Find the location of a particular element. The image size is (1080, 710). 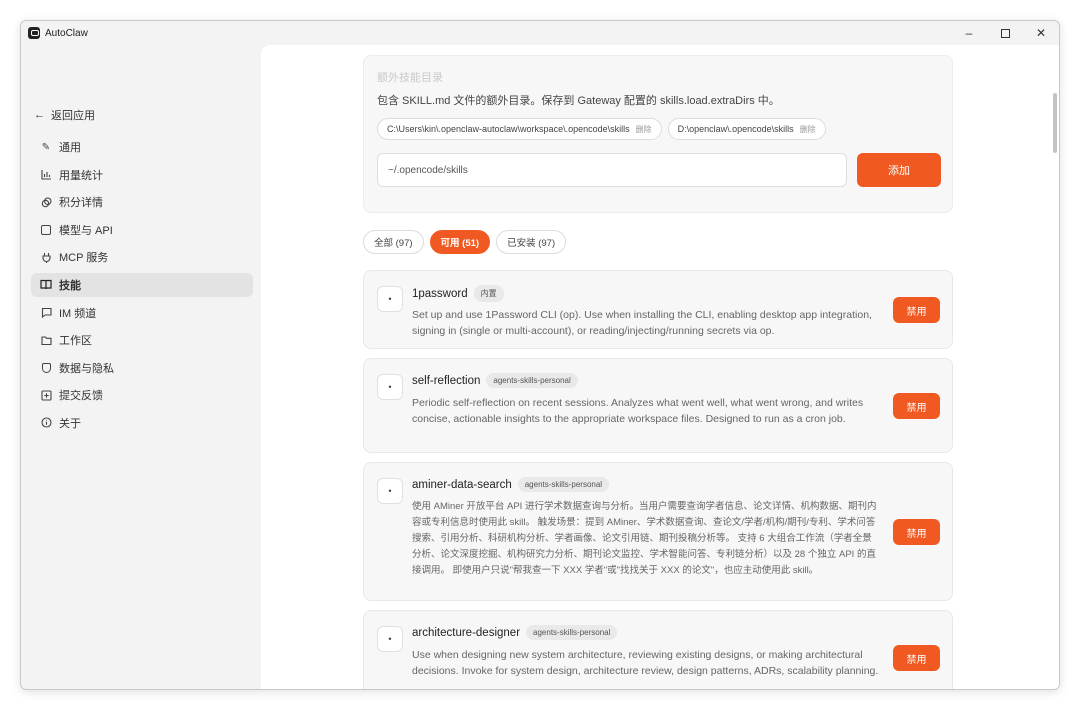

window-title: AutoClaw is located at coordinates (66, 33).